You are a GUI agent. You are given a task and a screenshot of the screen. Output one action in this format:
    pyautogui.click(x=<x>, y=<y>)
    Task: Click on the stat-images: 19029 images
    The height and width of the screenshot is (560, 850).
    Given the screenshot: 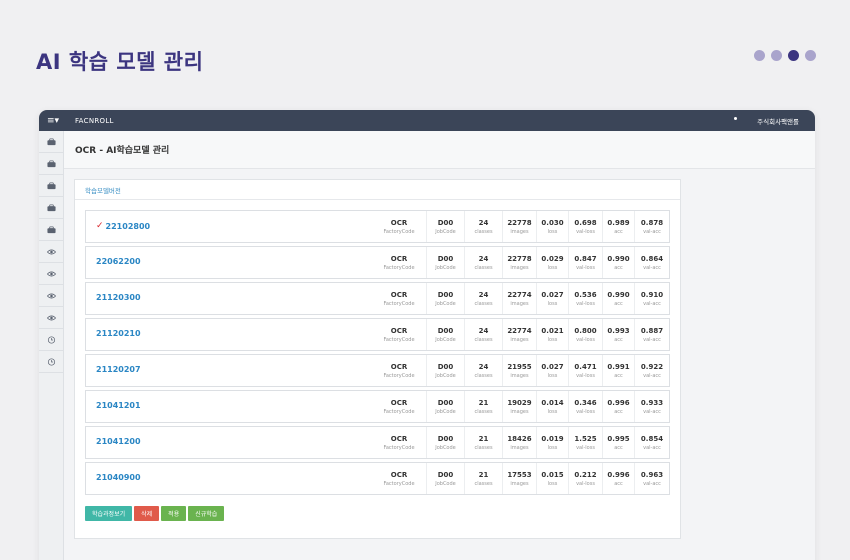 What is the action you would take?
    pyautogui.click(x=519, y=406)
    